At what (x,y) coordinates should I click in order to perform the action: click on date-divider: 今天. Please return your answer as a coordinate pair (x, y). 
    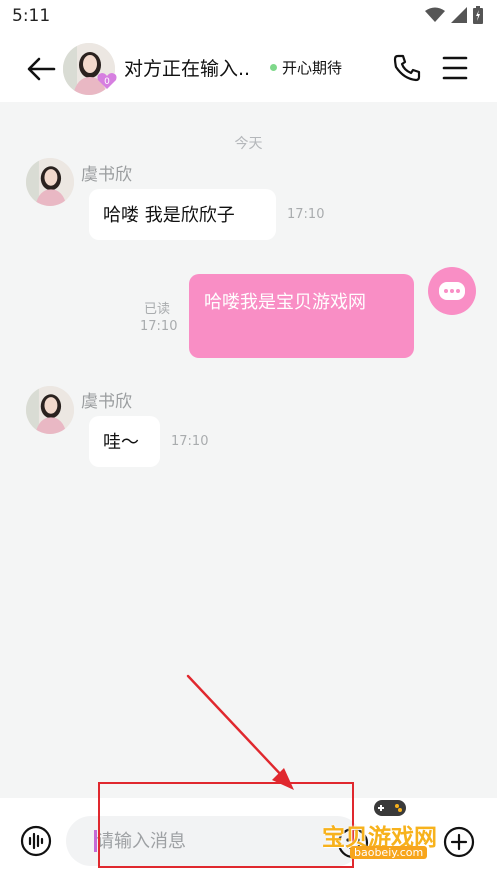
    Looking at the image, I should click on (248, 144).